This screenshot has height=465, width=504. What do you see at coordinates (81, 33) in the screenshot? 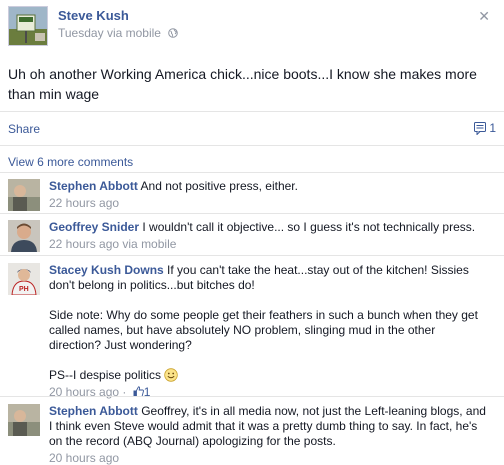
I see `post-time: Tuesday` at bounding box center [81, 33].